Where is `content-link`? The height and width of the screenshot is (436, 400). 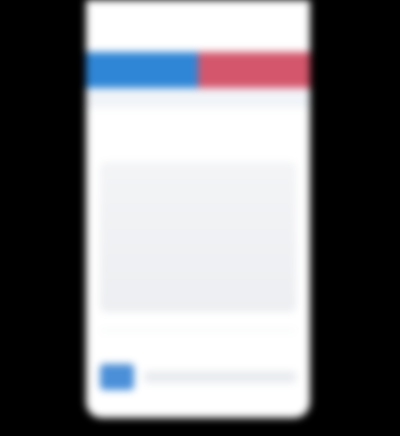 content-link is located at coordinates (198, 136).